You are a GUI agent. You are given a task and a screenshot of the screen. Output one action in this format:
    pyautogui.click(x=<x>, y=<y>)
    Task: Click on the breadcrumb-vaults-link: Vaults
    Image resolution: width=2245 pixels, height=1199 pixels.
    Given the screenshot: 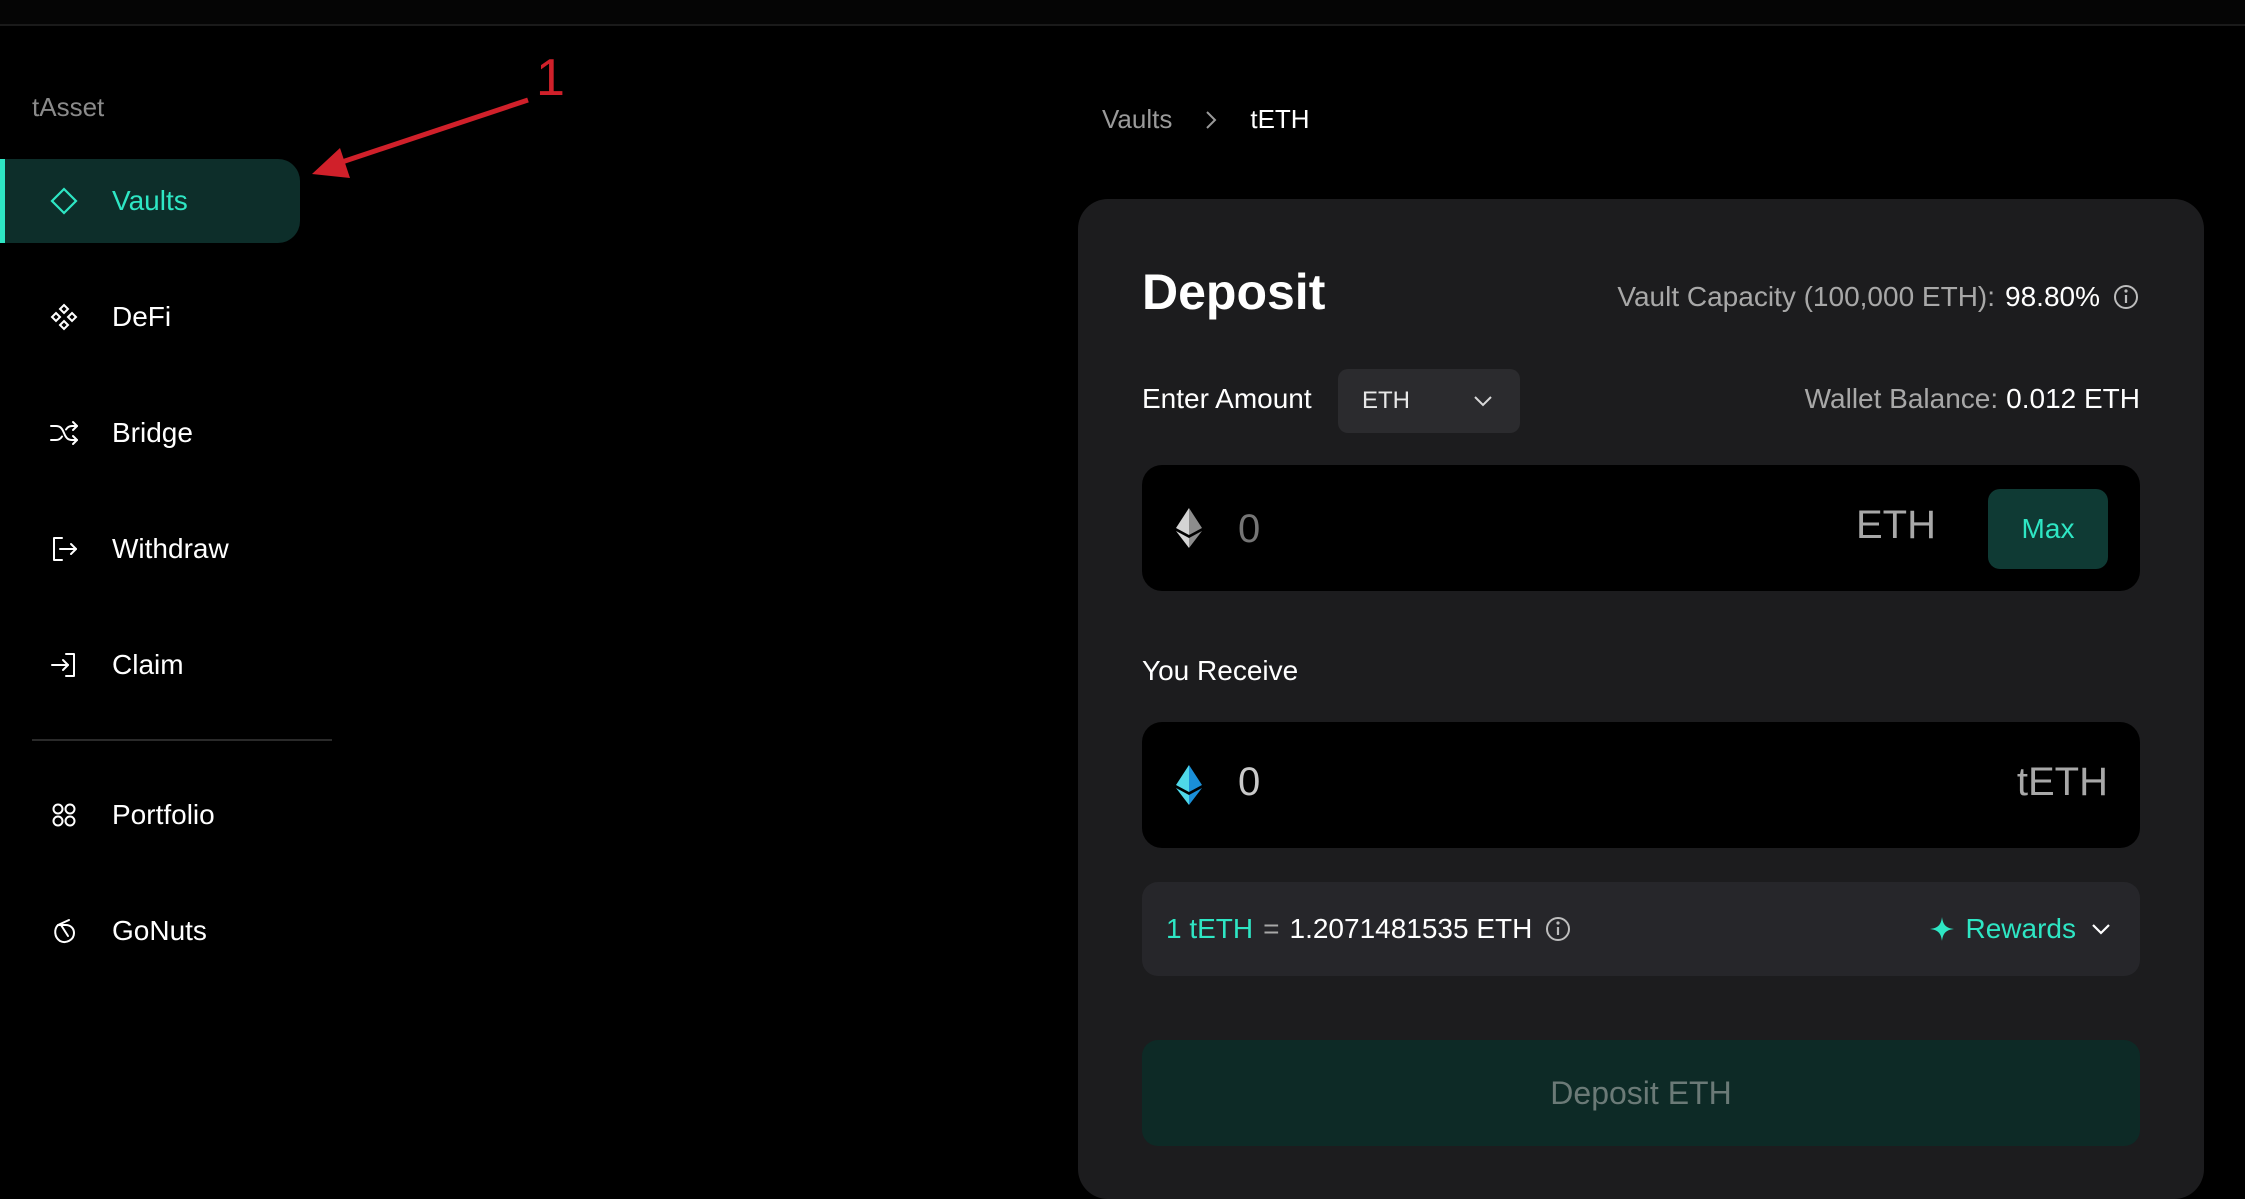 What is the action you would take?
    pyautogui.click(x=1137, y=119)
    